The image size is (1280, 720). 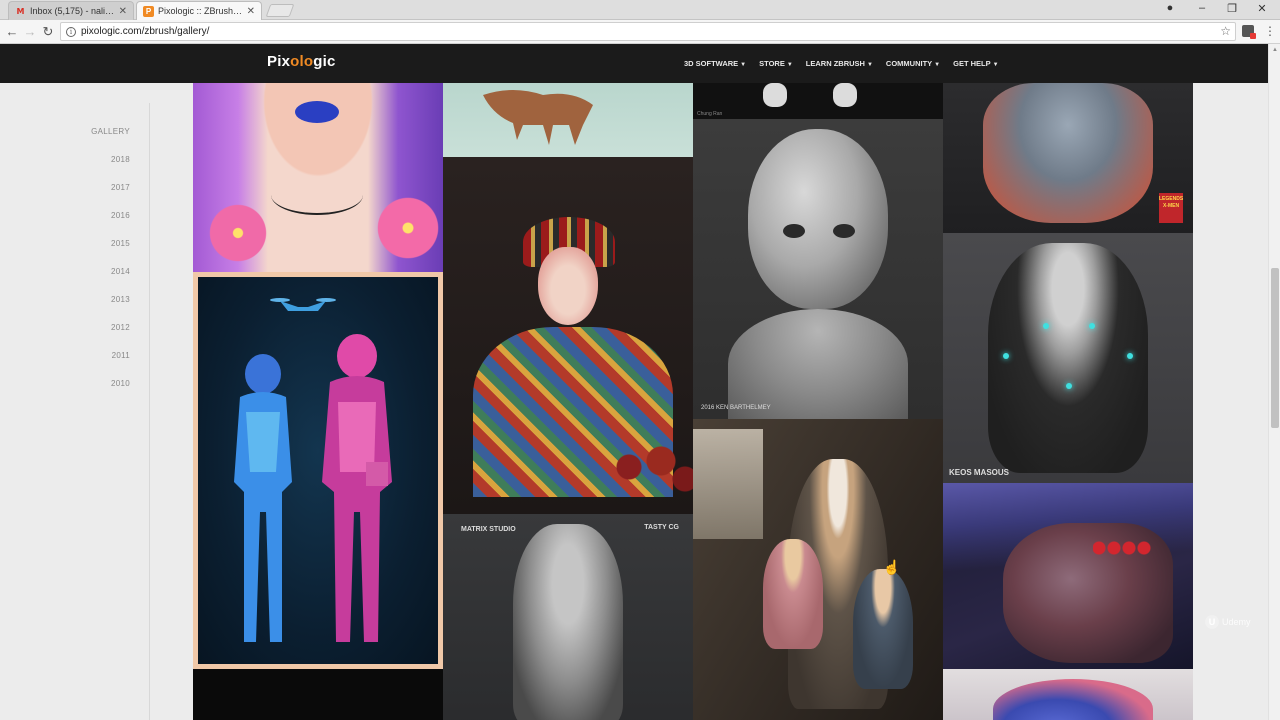 What do you see at coordinates (71, 31) in the screenshot?
I see `info-icon: i` at bounding box center [71, 31].